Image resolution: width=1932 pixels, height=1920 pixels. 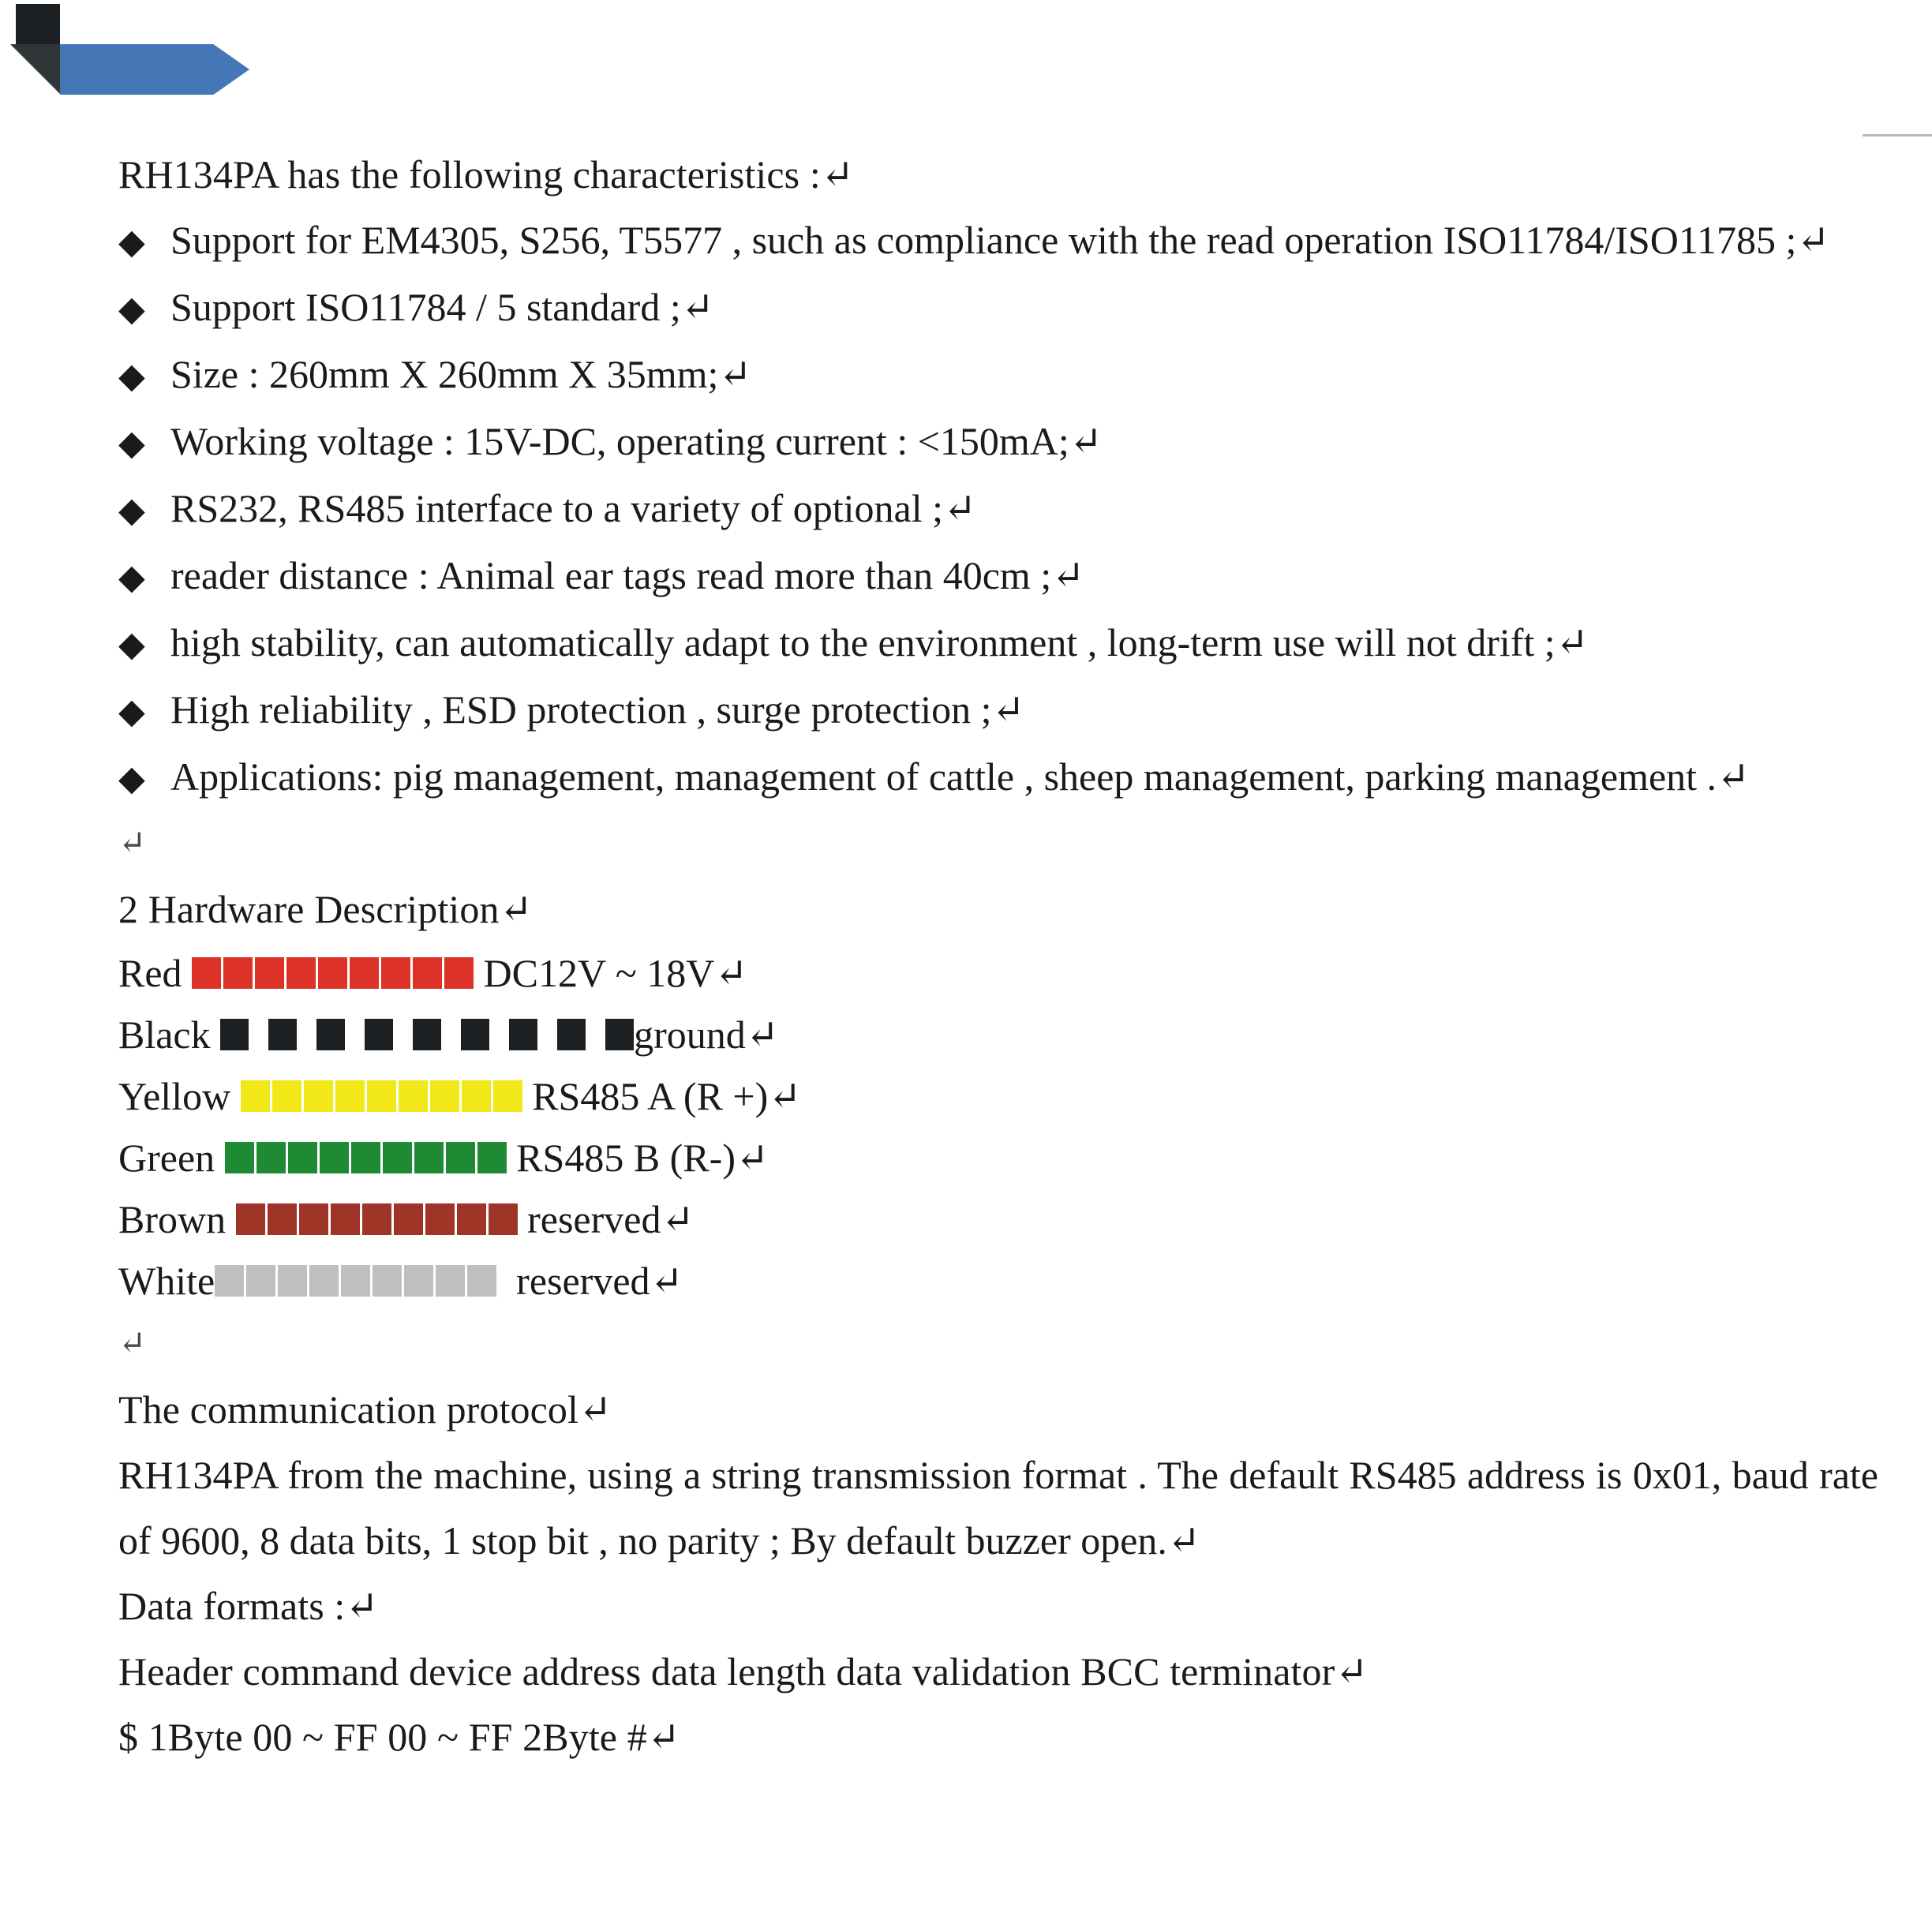 I want to click on wire-desc-brown: reserved↵, so click(x=606, y=1219).